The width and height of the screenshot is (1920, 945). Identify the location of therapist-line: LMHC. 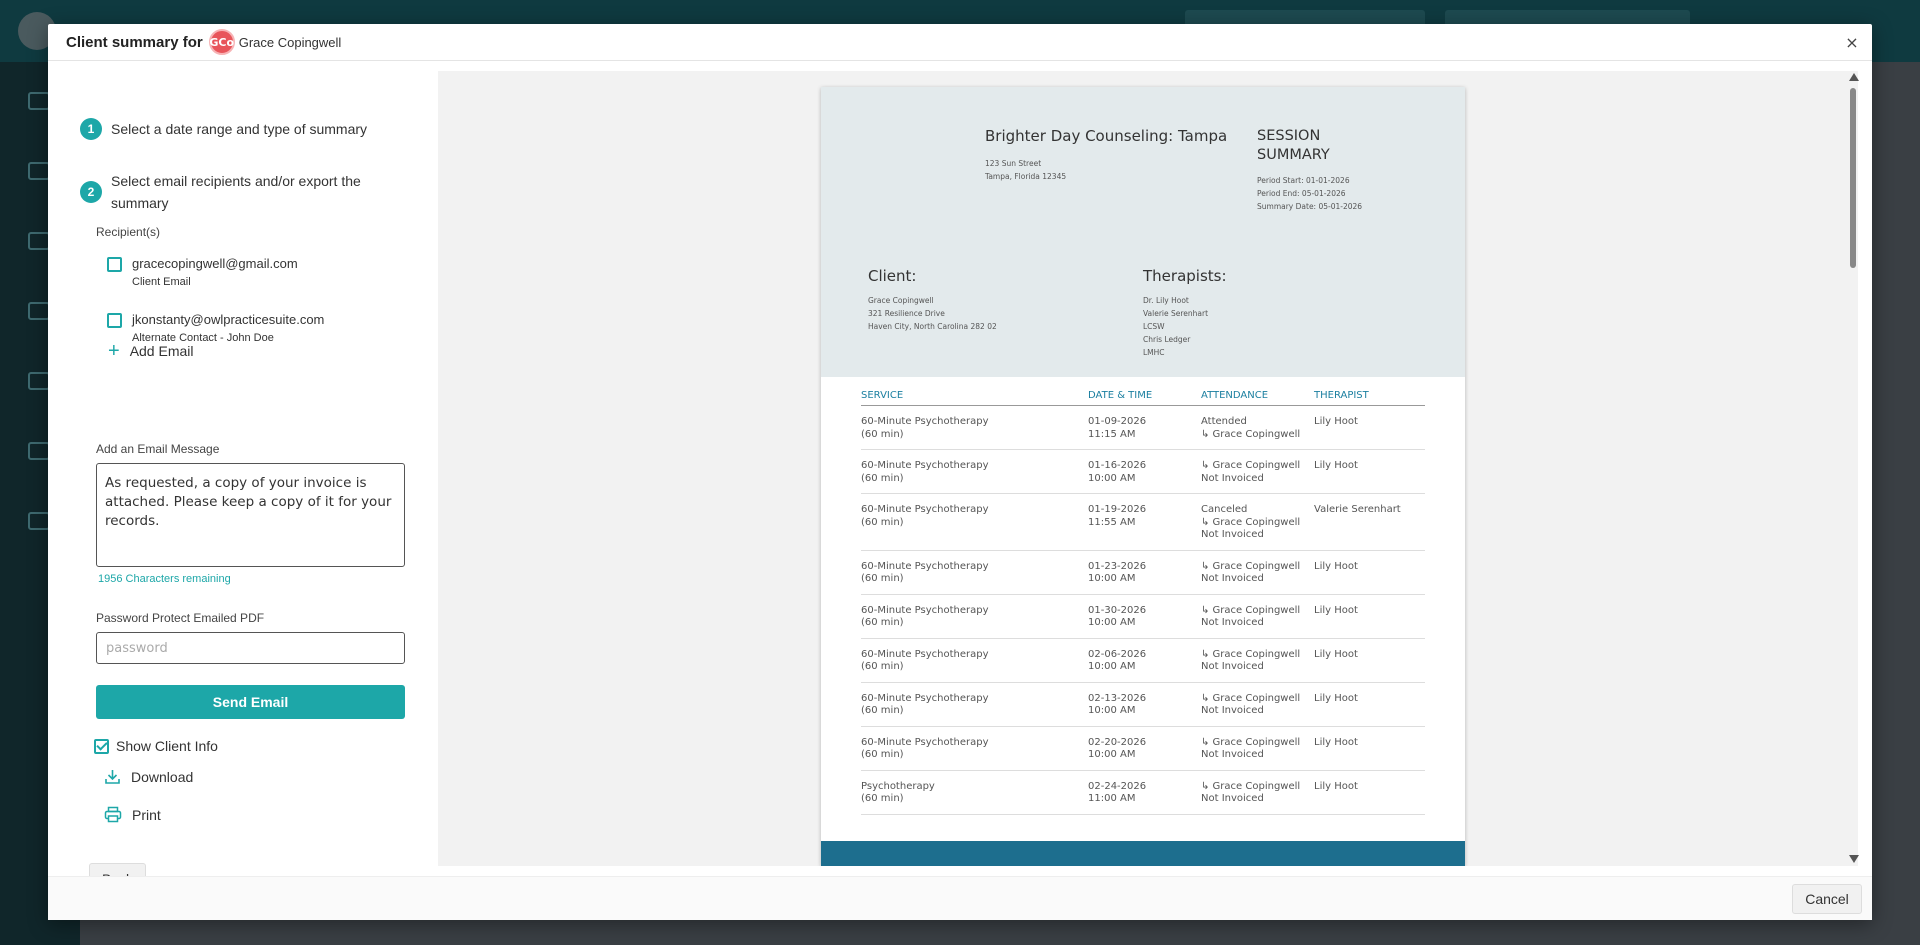
(1154, 352).